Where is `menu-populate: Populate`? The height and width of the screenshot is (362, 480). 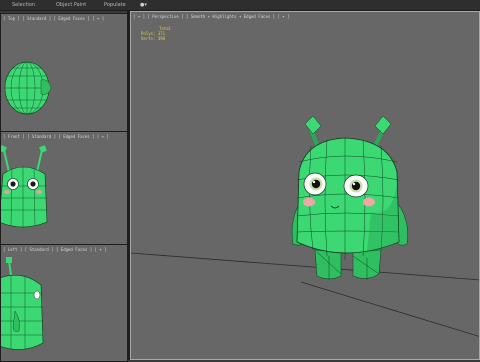
menu-populate: Populate is located at coordinates (115, 5).